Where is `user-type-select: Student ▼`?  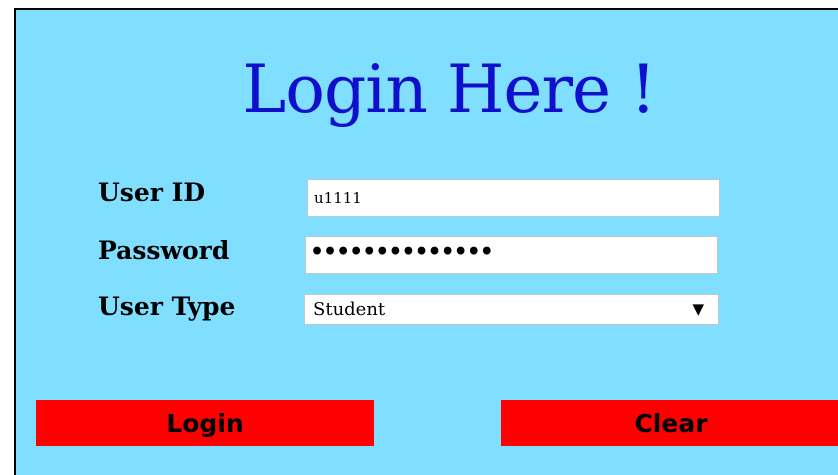
user-type-select: Student ▼ is located at coordinates (511, 309).